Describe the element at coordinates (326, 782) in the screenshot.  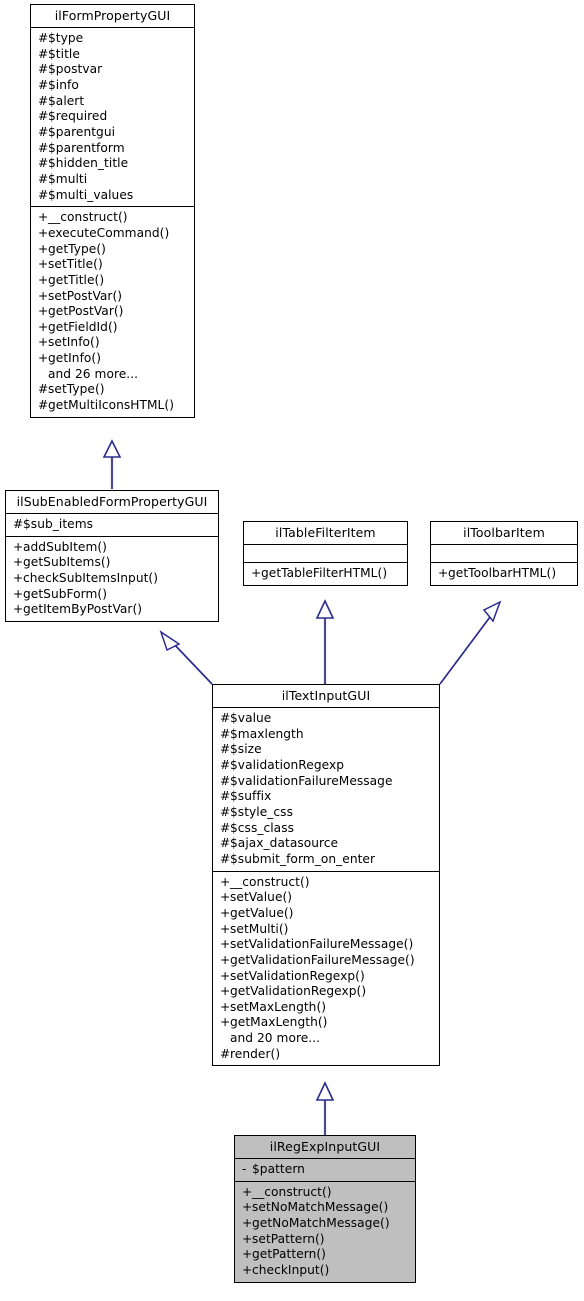
I see `attribute-item: #$validationFailureMessage` at that location.